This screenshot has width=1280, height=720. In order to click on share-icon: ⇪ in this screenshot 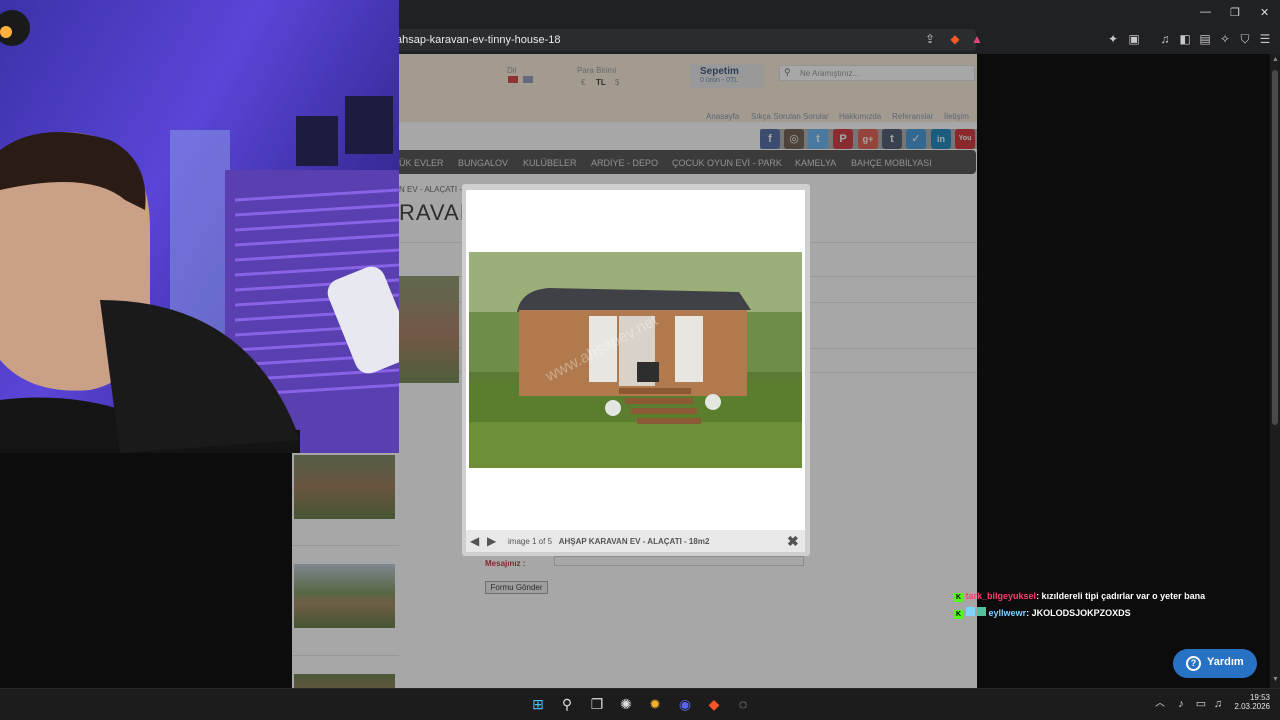, I will do `click(930, 39)`.